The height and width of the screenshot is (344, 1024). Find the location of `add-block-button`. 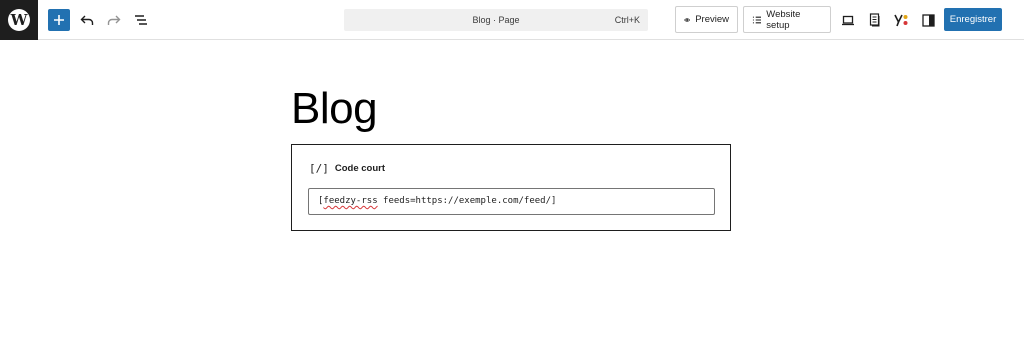

add-block-button is located at coordinates (59, 20).